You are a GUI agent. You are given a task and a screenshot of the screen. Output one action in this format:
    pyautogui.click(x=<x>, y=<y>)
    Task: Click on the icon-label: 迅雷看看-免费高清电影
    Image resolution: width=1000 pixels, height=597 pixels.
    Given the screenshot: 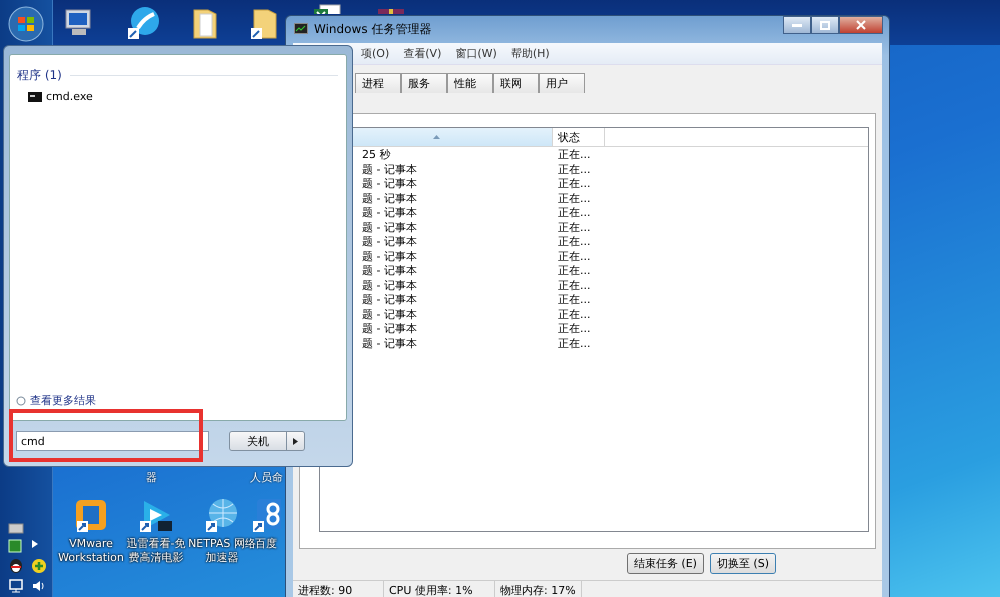 What is the action you would take?
    pyautogui.click(x=156, y=551)
    